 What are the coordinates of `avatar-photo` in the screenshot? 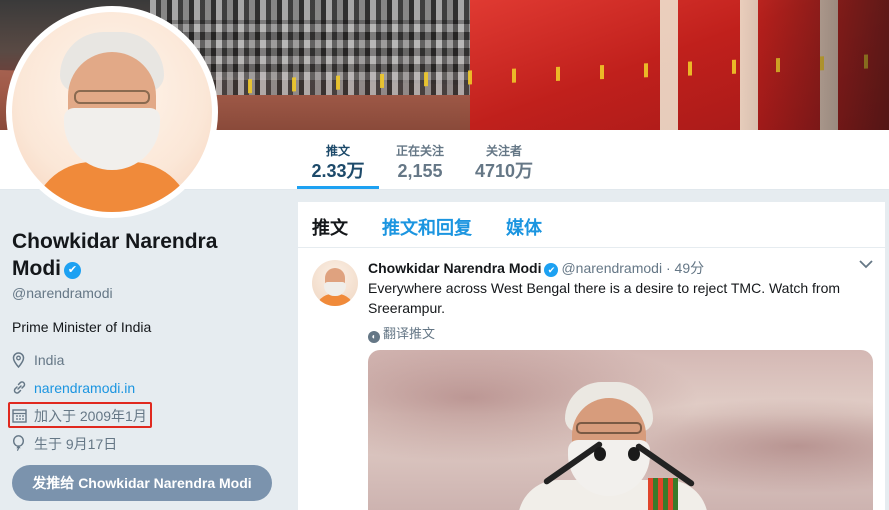 It's located at (112, 112).